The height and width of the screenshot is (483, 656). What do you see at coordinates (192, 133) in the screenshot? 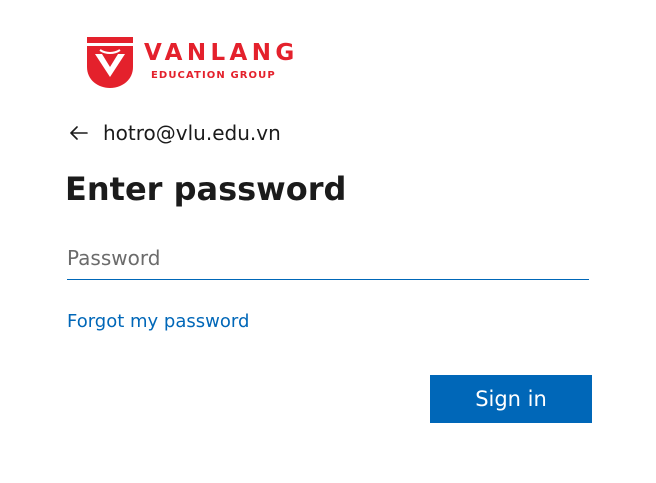
I see `identity-email: hotro@vlu.edu.vn` at bounding box center [192, 133].